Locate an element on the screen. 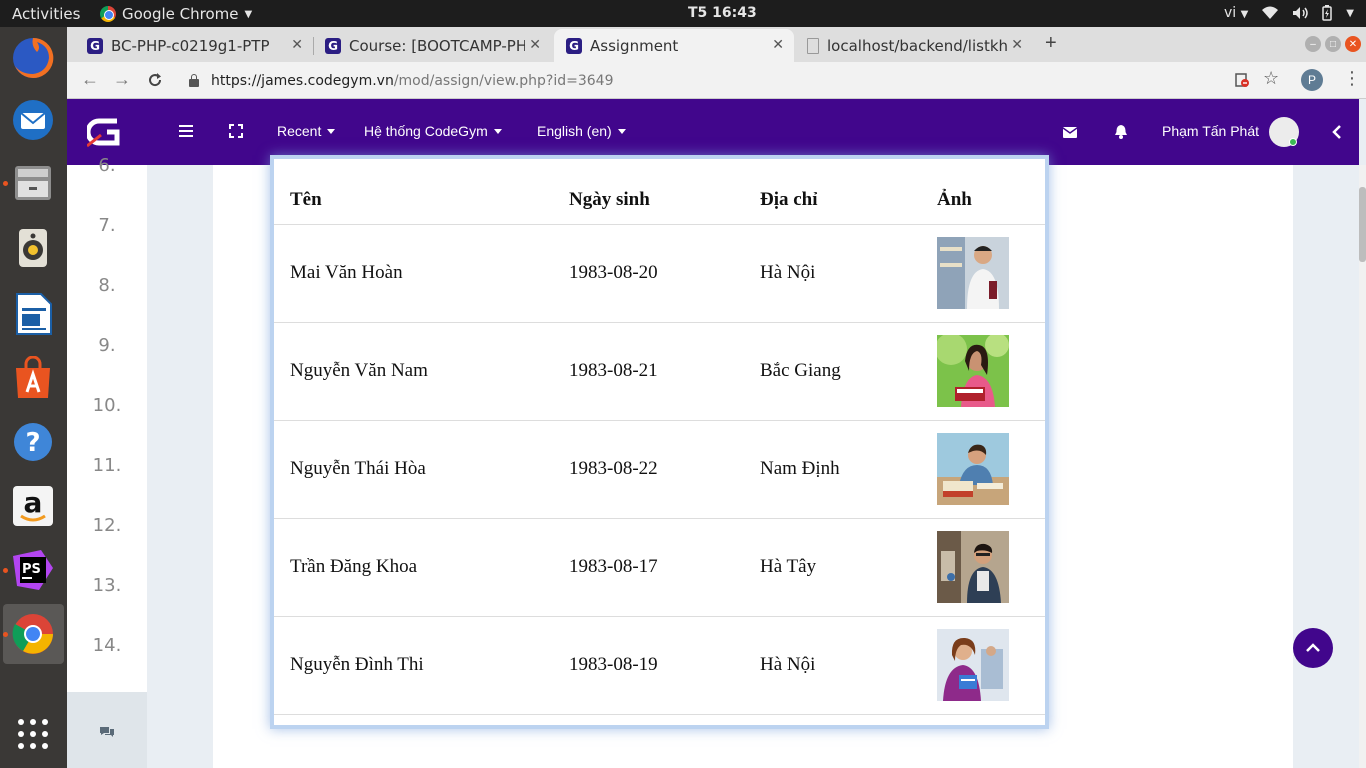 Image resolution: width=1366 pixels, height=768 pixels. language-menu-label: English (en) is located at coordinates (574, 131).